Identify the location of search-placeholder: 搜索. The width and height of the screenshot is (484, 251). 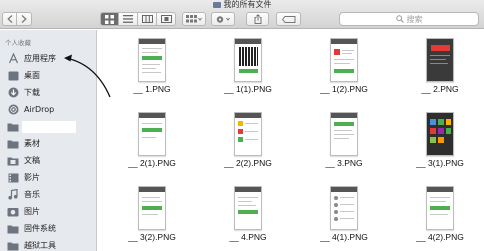
(414, 19).